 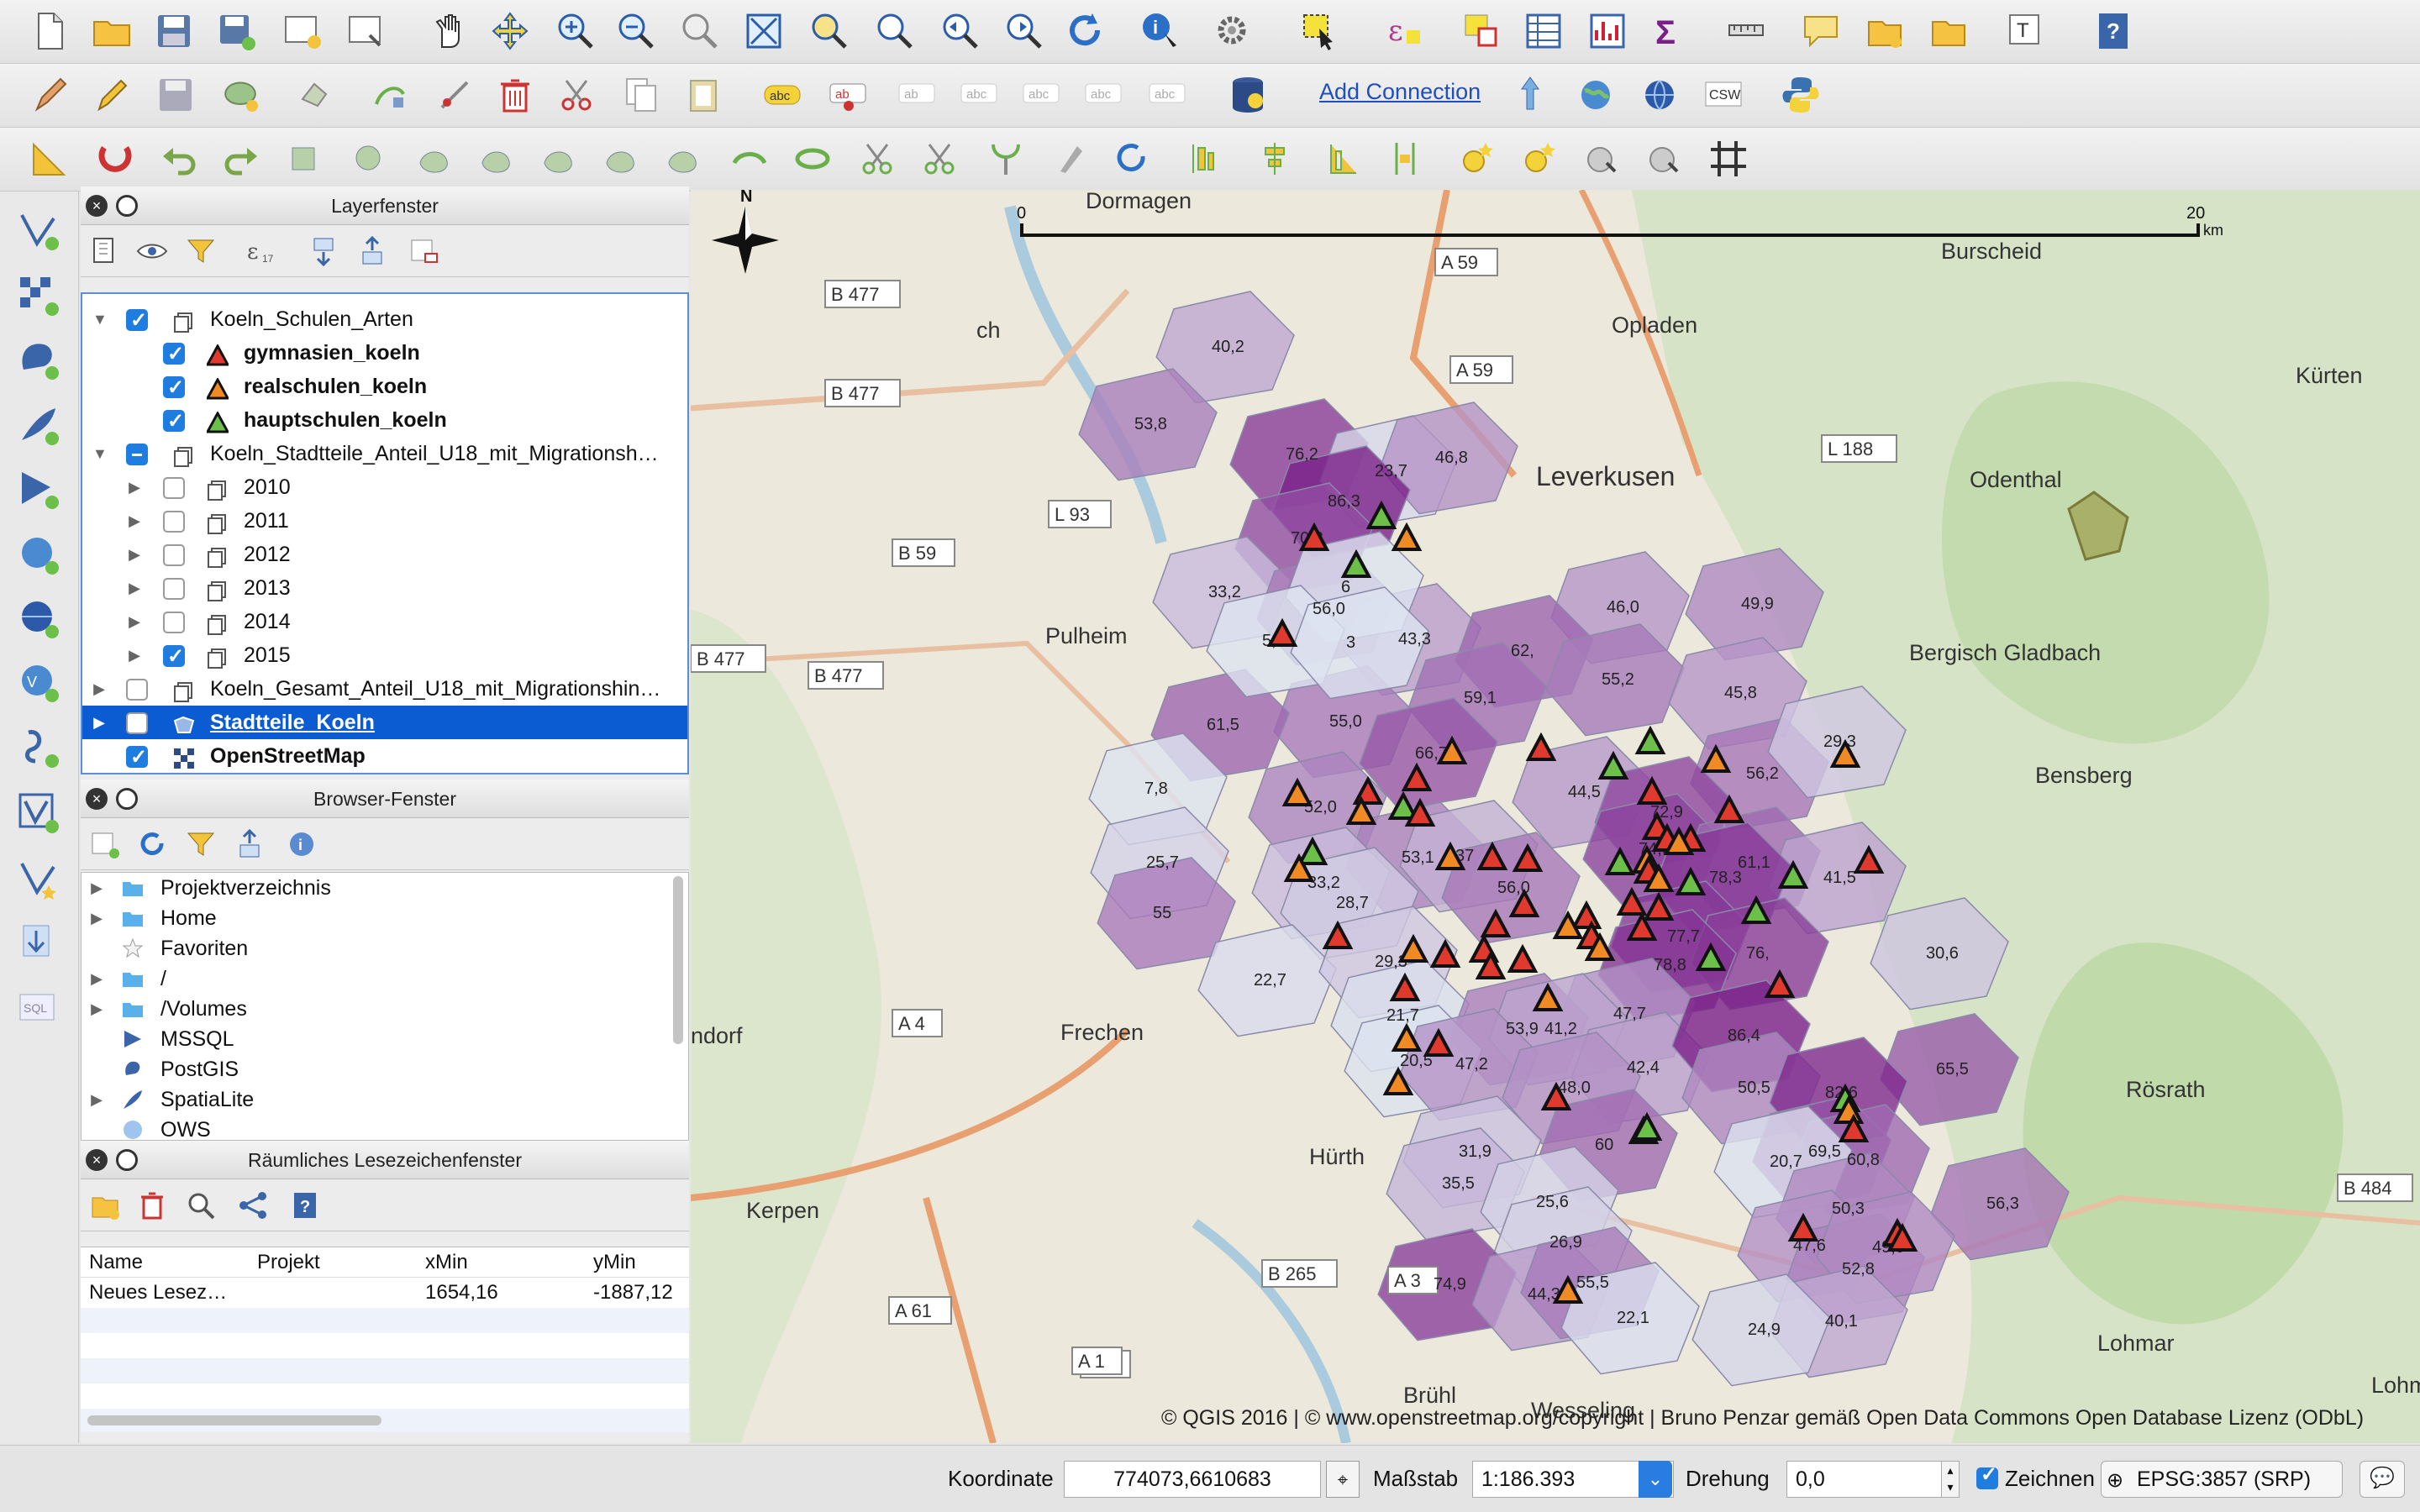 What do you see at coordinates (559, 159) in the screenshot?
I see `fill-ring-icon` at bounding box center [559, 159].